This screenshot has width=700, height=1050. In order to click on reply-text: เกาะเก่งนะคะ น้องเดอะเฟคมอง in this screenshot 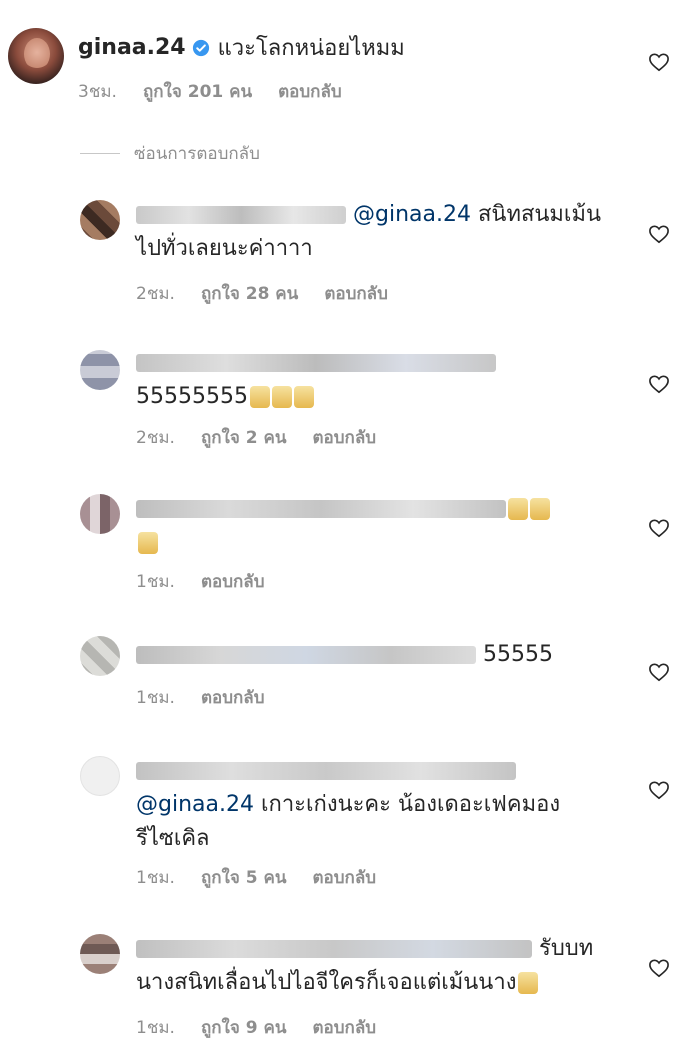, I will do `click(410, 804)`.